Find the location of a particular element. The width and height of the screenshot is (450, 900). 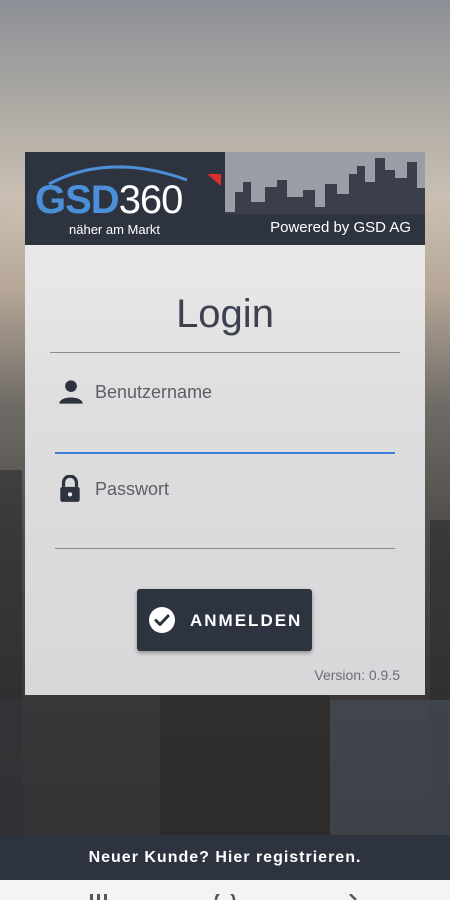

username-label: Benutzername is located at coordinates (154, 392).